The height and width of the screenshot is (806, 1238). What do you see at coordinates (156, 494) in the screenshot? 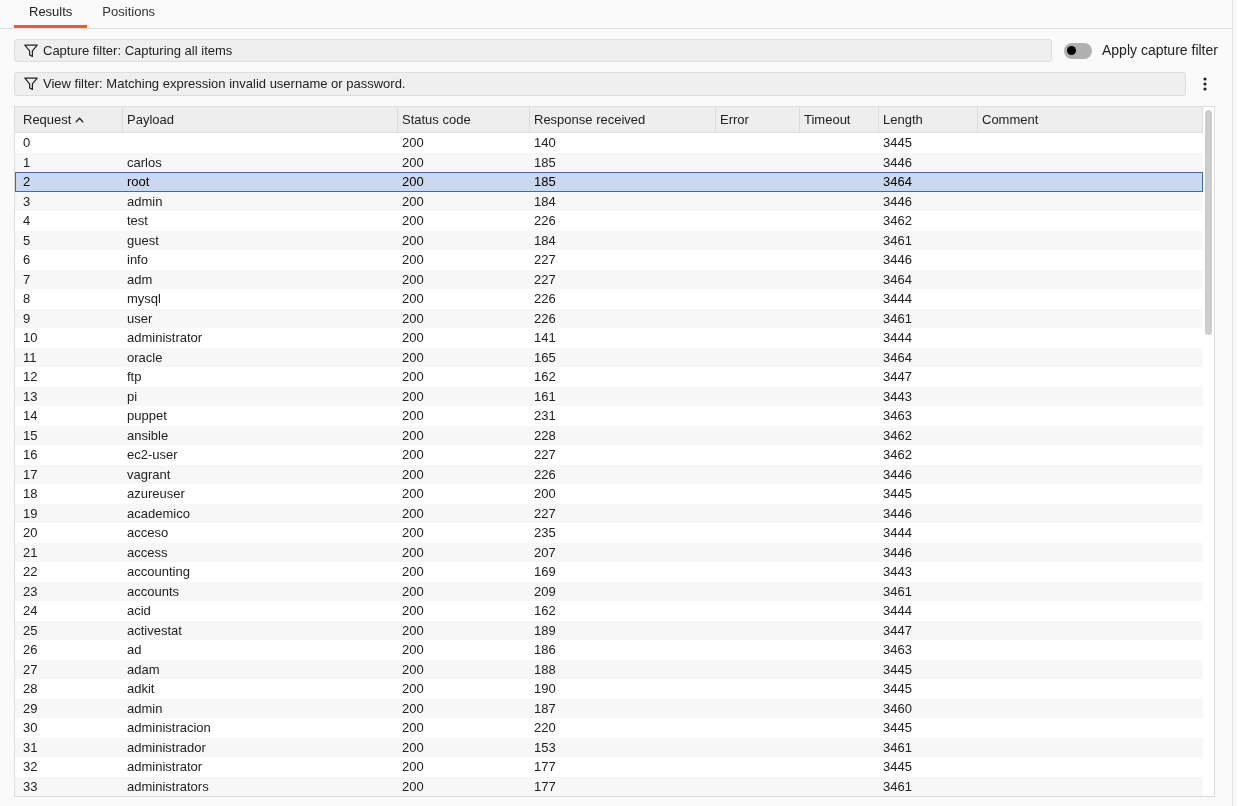
I see `table-cell: azureuser` at bounding box center [156, 494].